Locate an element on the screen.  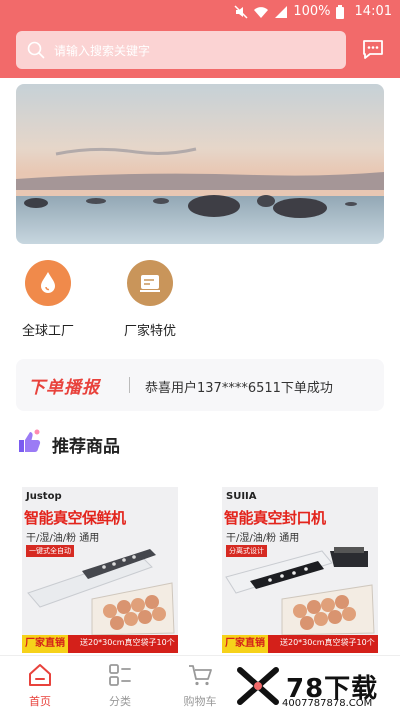
mute-icon is located at coordinates (241, 11).